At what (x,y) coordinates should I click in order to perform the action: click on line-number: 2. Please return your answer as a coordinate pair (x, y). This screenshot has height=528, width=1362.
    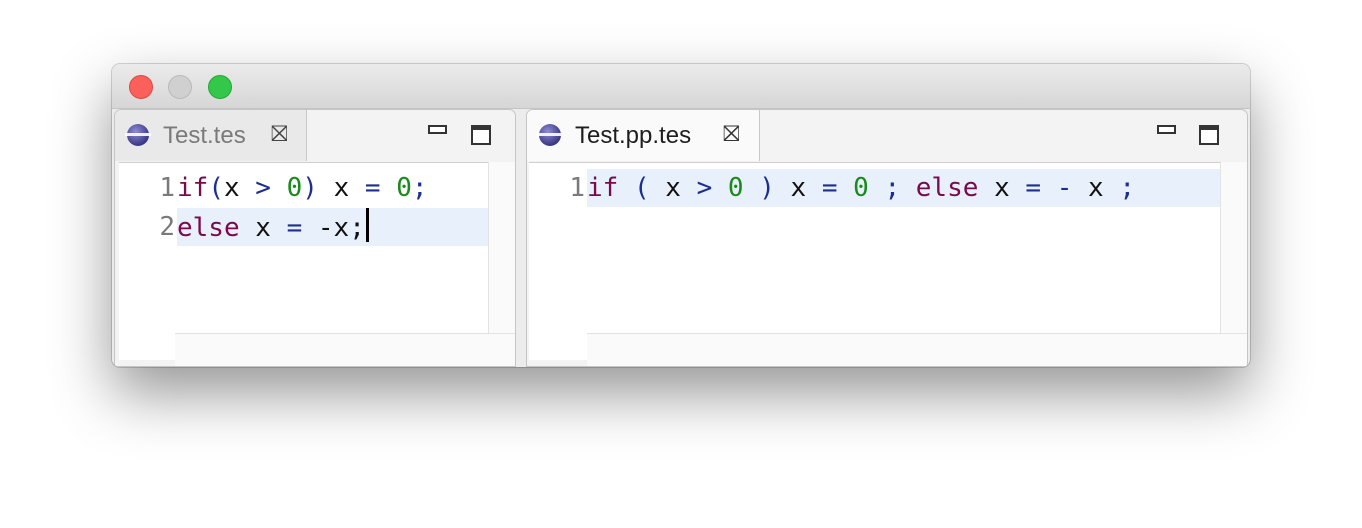
    Looking at the image, I should click on (167, 227).